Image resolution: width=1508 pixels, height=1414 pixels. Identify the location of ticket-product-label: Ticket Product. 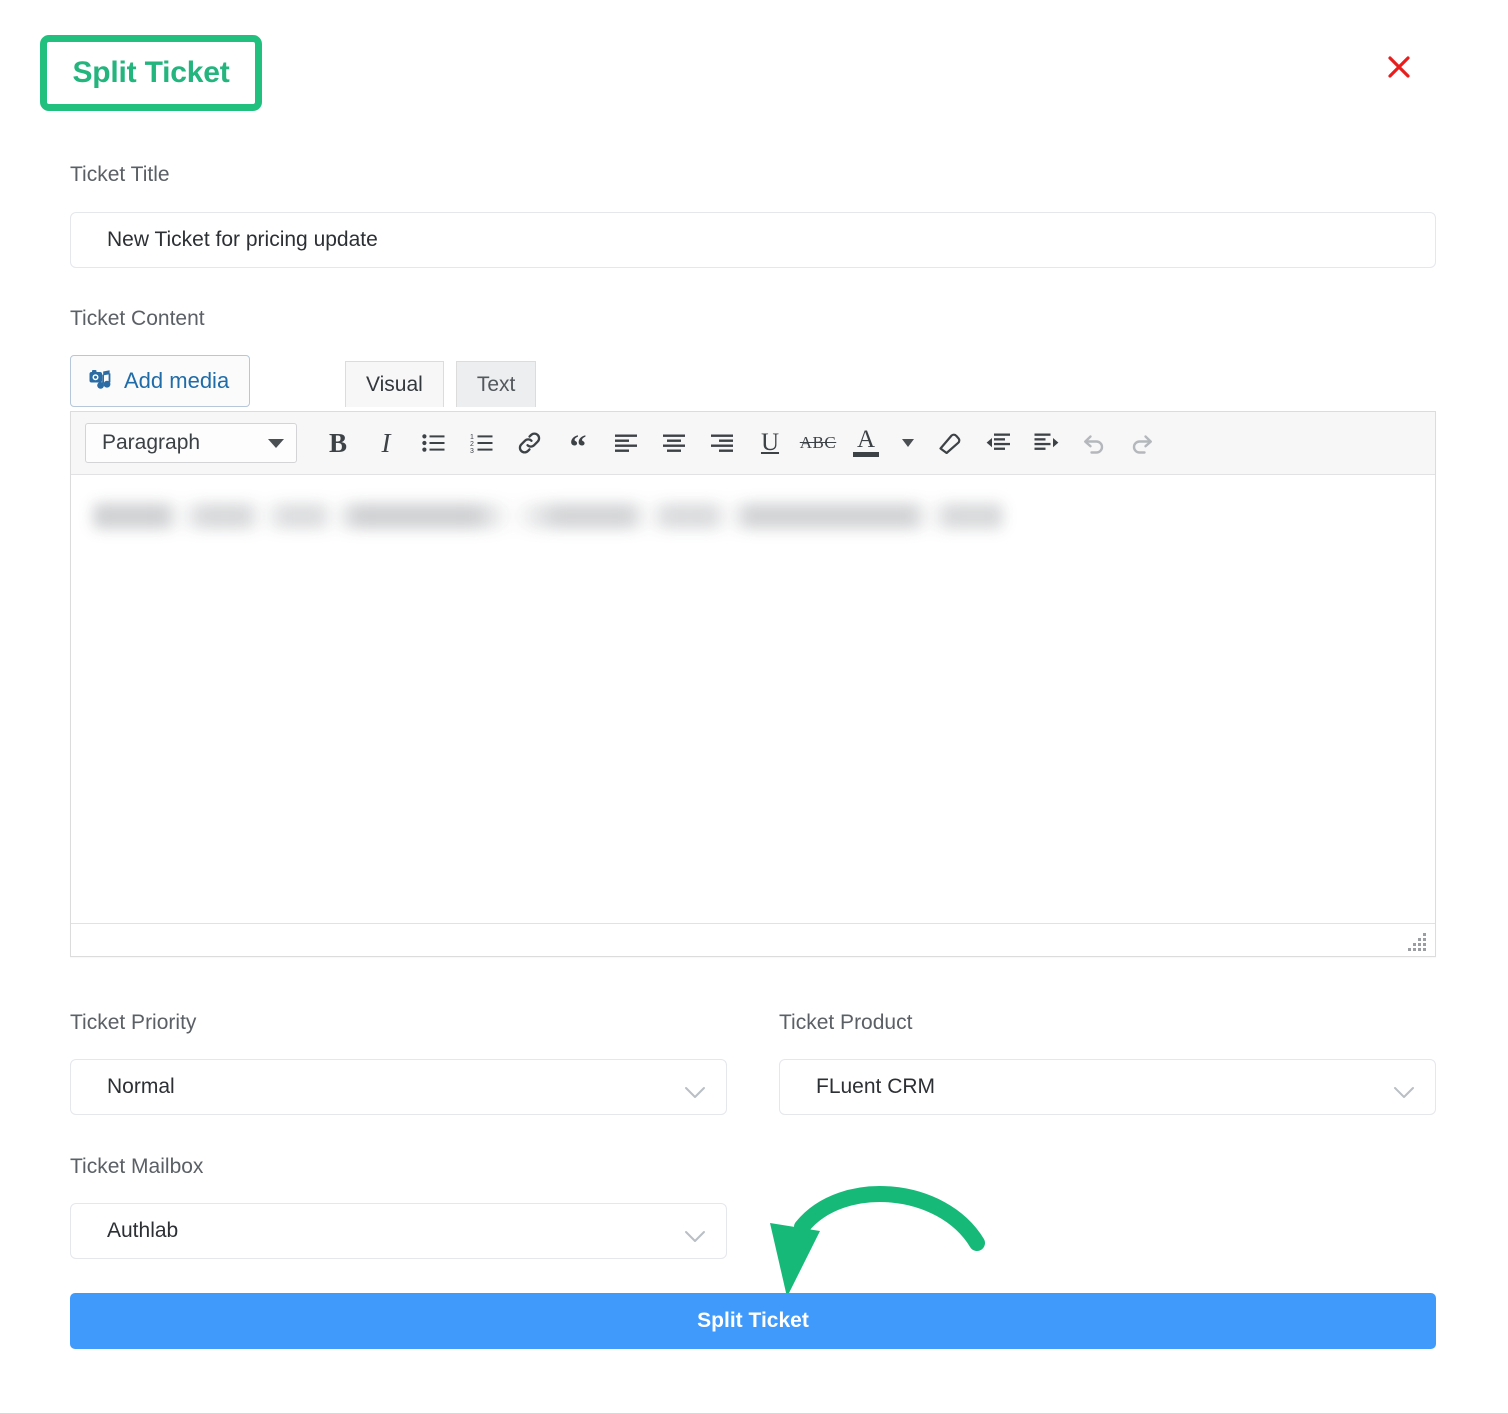
(846, 1022).